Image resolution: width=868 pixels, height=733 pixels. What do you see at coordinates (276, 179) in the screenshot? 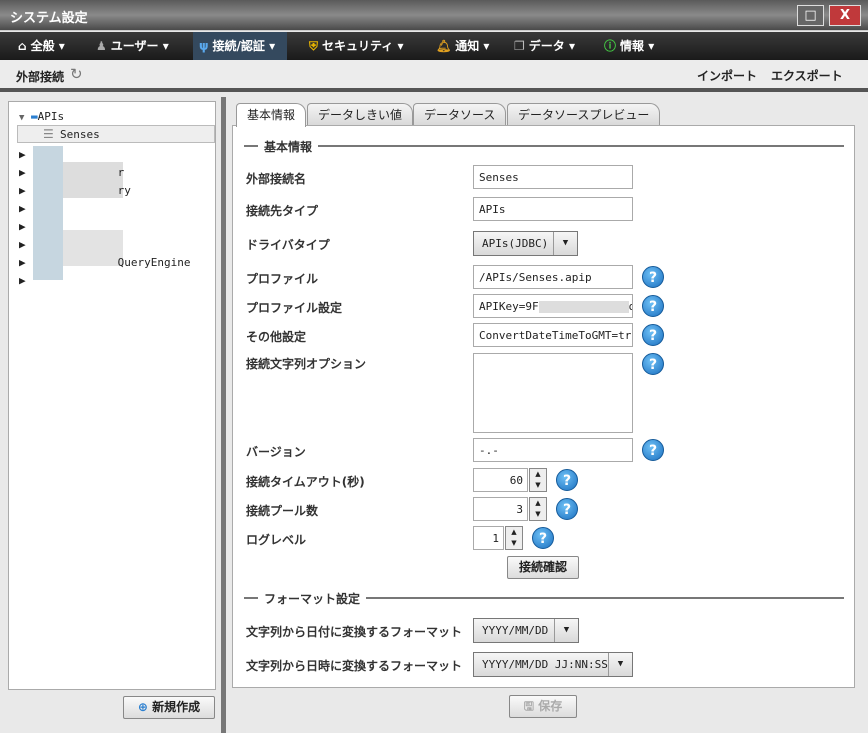
I see `field-label: 外部接続名` at bounding box center [276, 179].